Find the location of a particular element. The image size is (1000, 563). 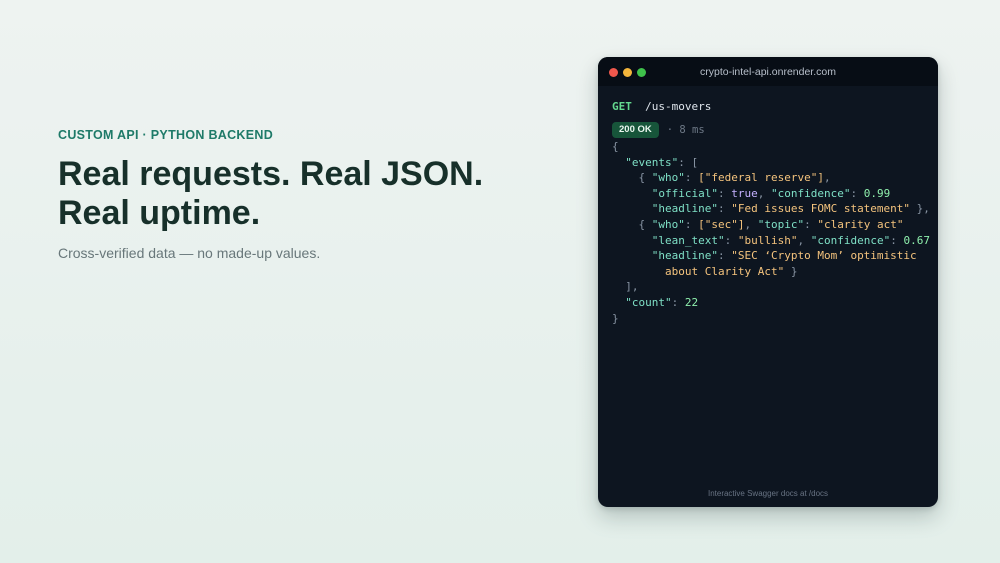

json-boolean: true is located at coordinates (744, 193).